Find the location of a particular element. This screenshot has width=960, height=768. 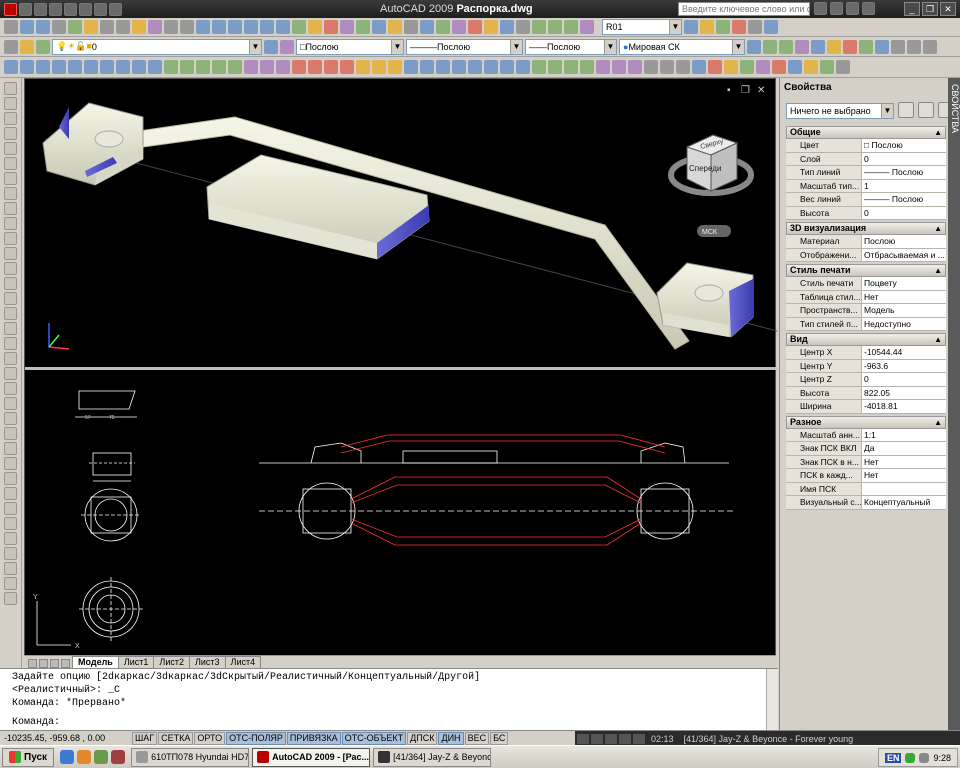

box-icon is located at coordinates (27, 67).